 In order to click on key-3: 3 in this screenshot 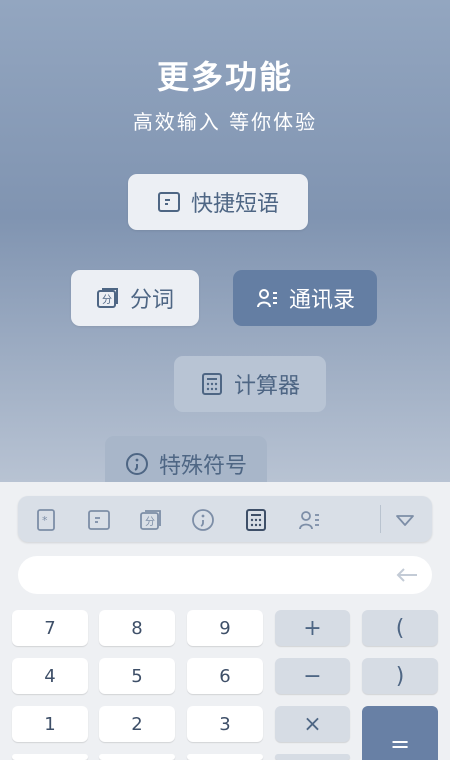, I will do `click(225, 724)`.